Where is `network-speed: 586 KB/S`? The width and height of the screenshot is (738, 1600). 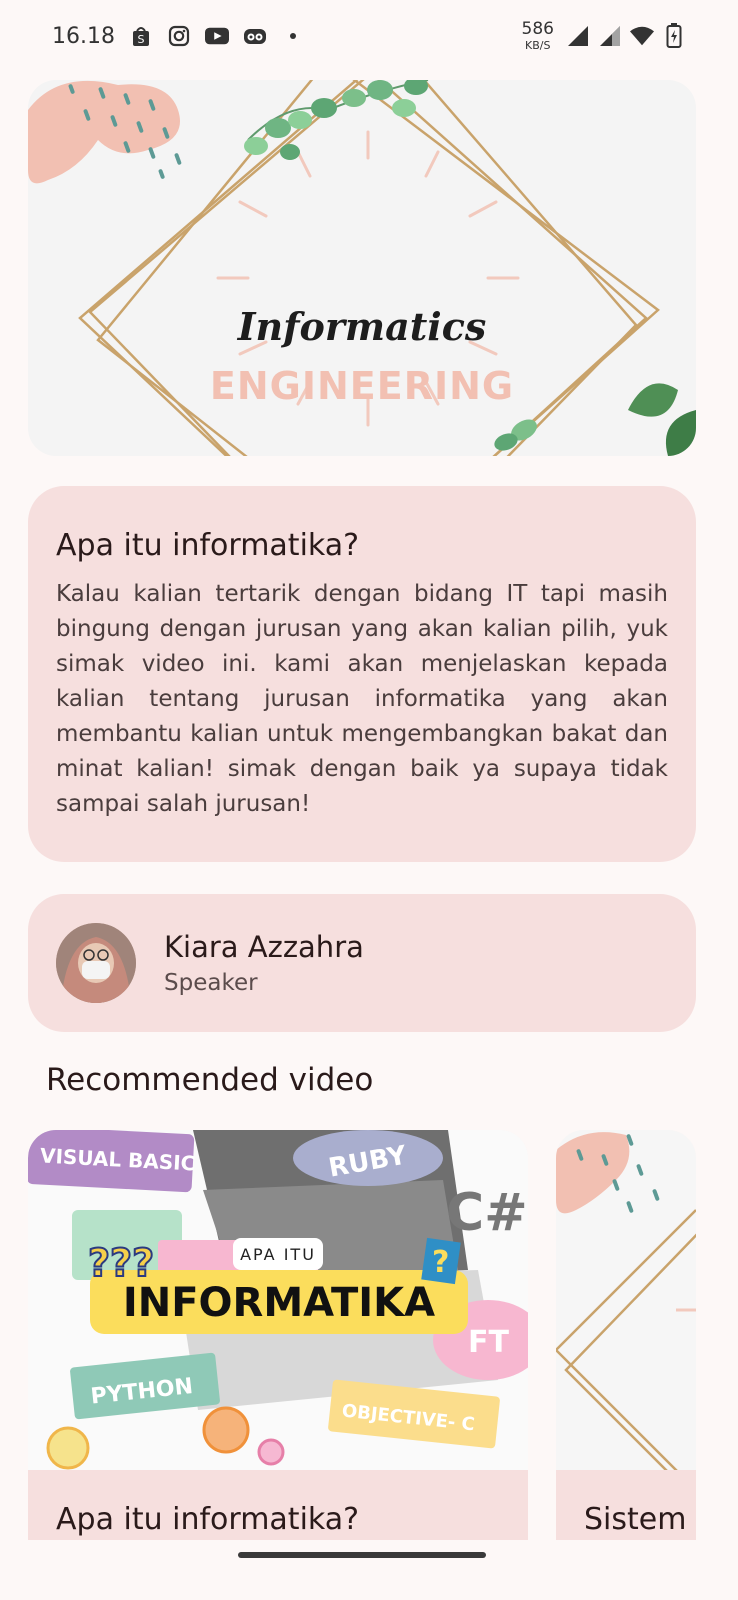
network-speed: 586 KB/S is located at coordinates (537, 35).